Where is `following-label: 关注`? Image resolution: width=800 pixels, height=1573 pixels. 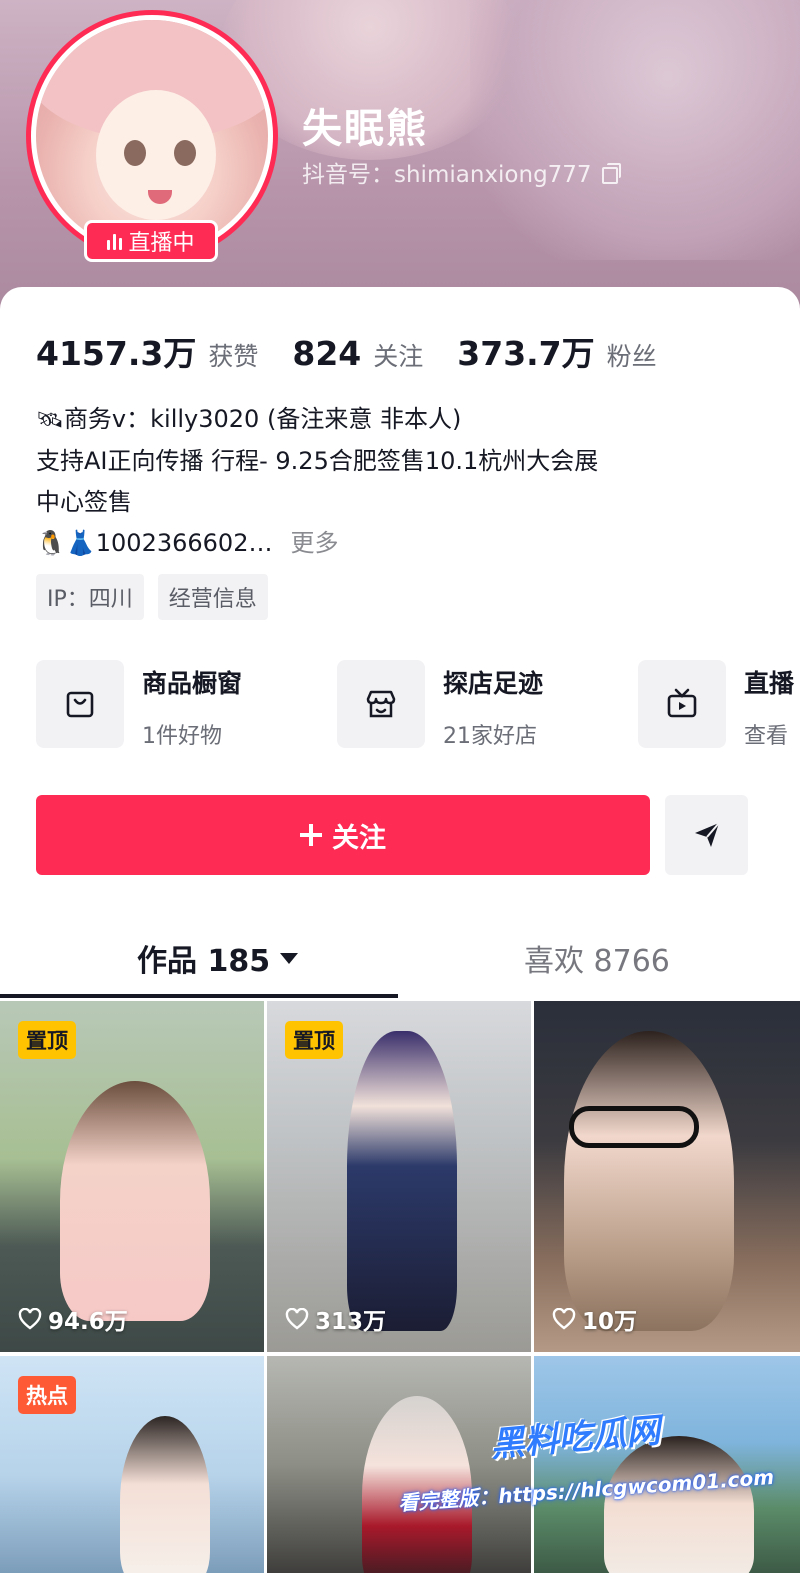 following-label: 关注 is located at coordinates (398, 355).